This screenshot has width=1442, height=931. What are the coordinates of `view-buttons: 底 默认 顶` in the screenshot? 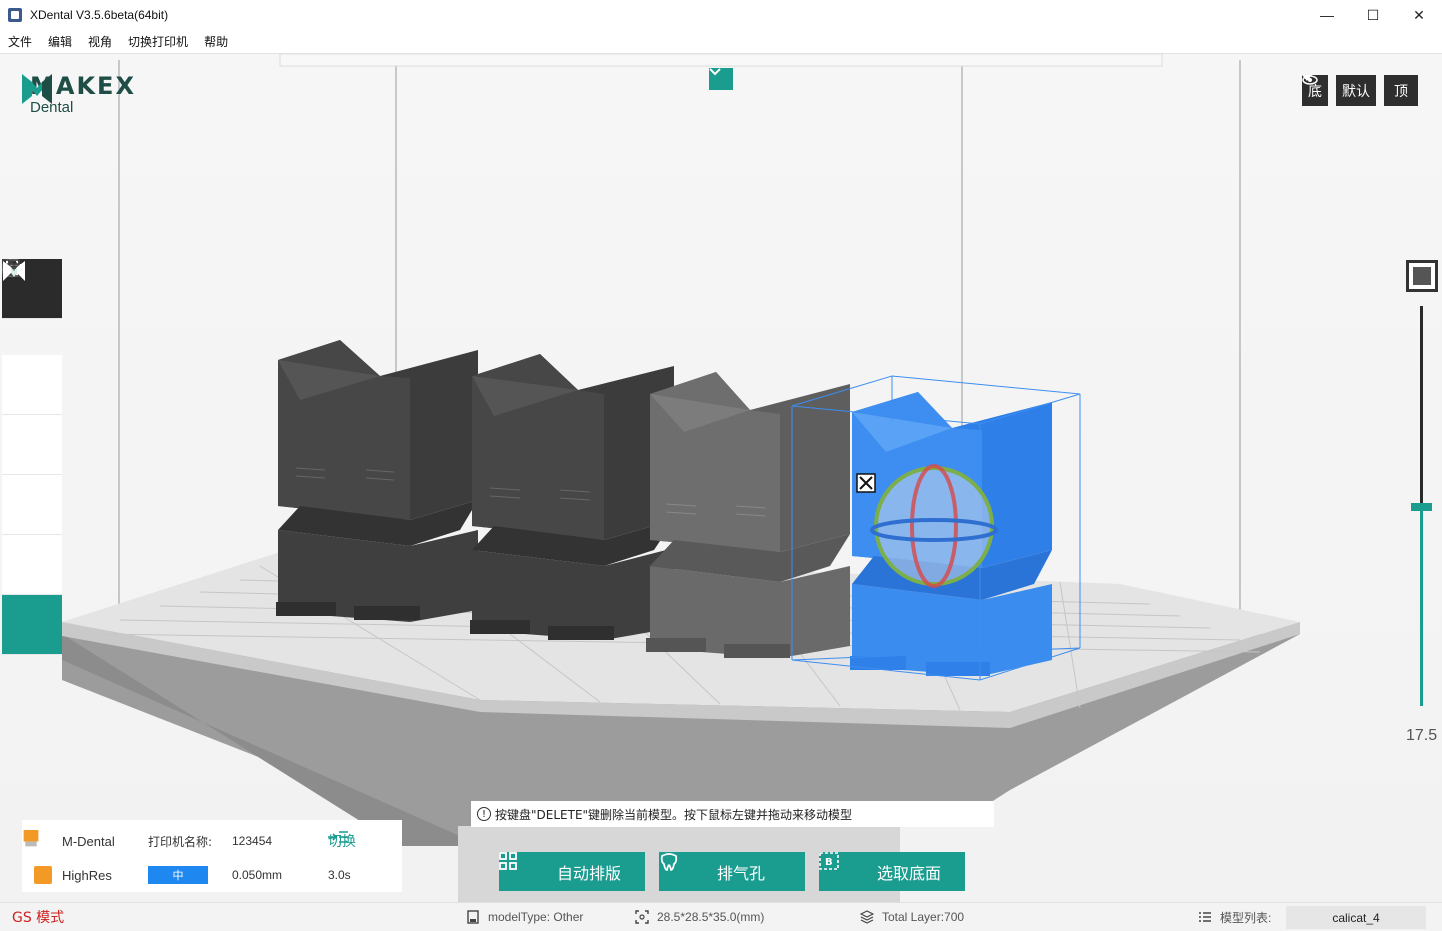 It's located at (1360, 90).